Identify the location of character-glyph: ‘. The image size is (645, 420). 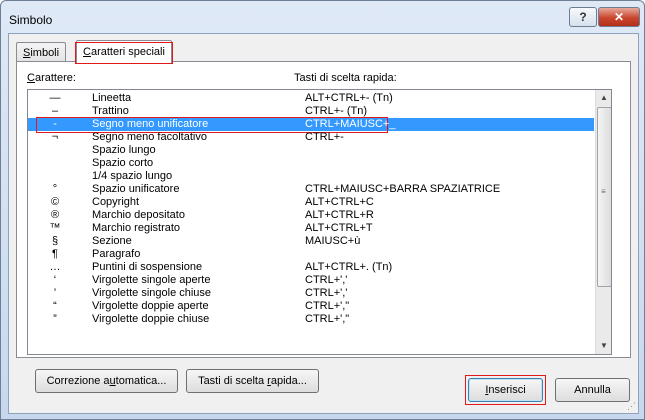
(55, 280).